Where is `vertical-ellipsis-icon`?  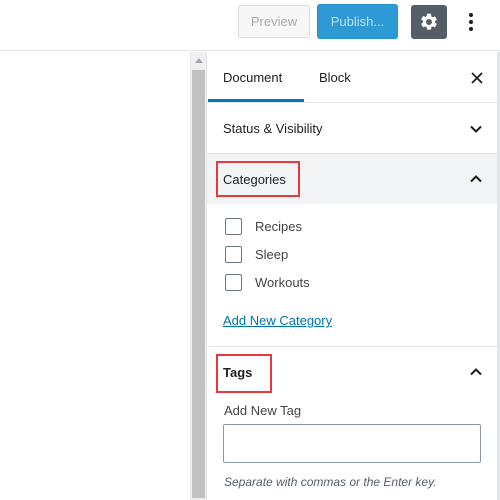 vertical-ellipsis-icon is located at coordinates (471, 22).